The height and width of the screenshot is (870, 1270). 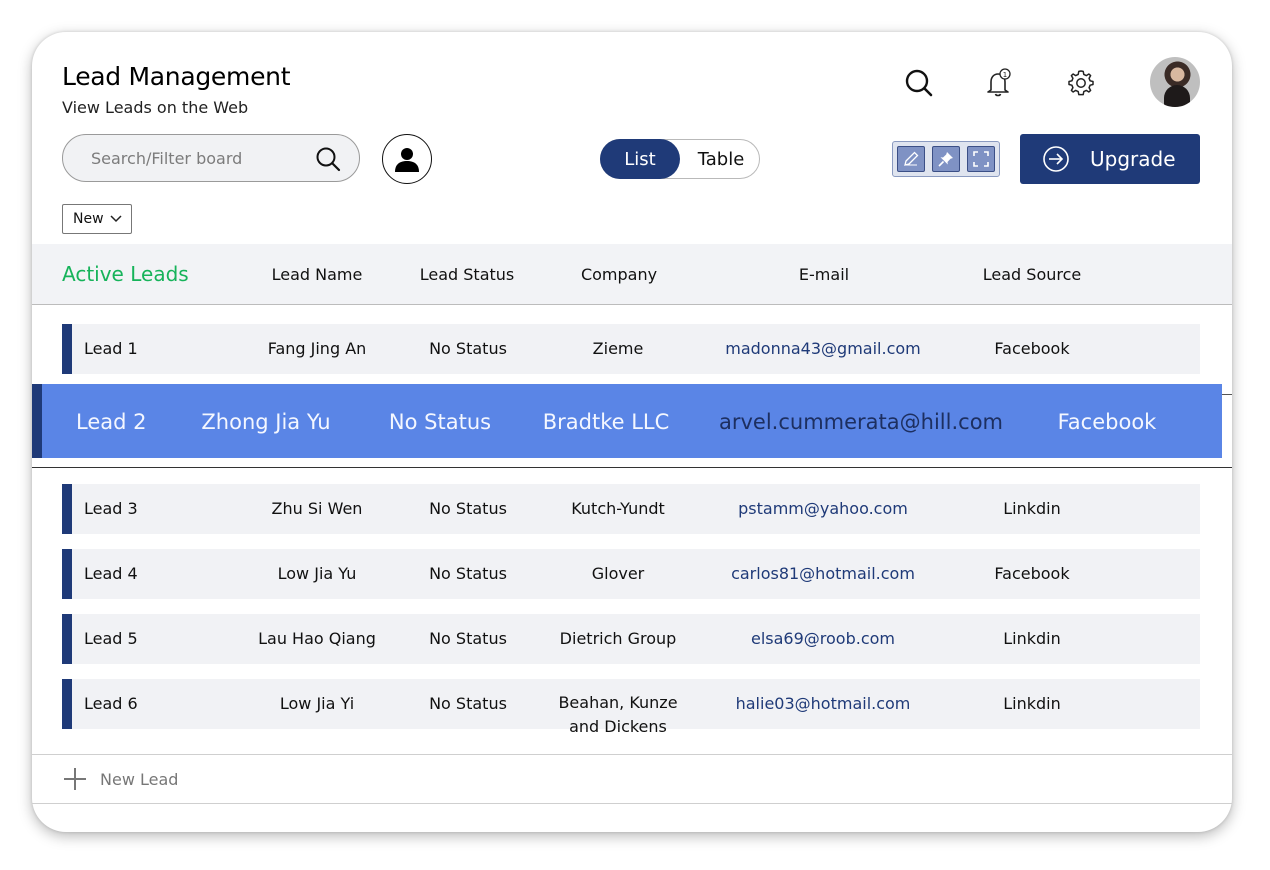 I want to click on arrow-circle-icon, so click(x=1056, y=159).